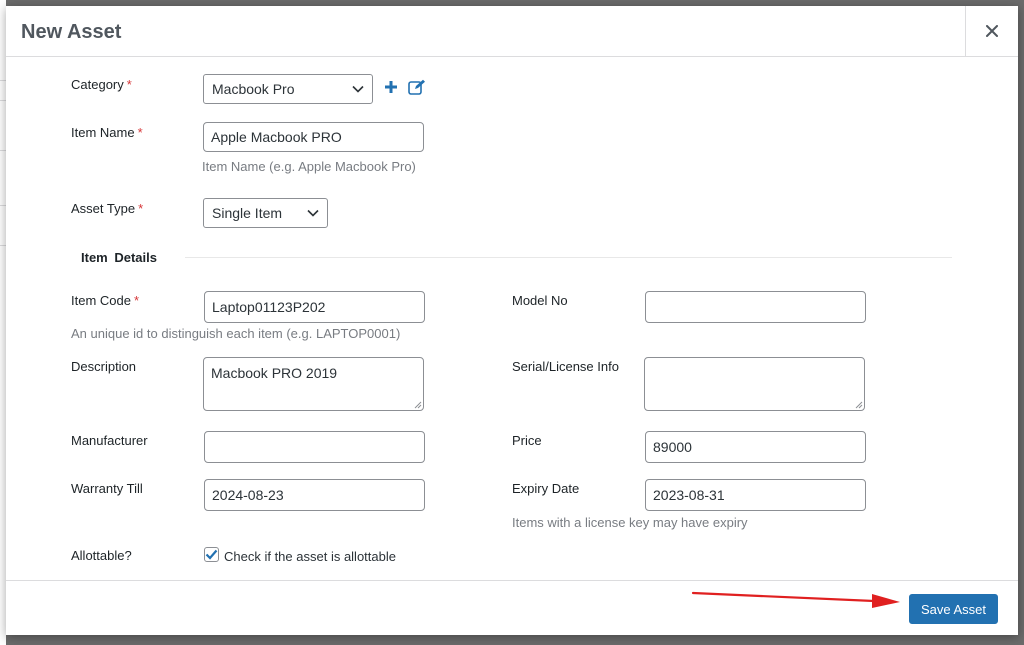 This screenshot has height=645, width=1024. I want to click on warranty-till-input, so click(314, 495).